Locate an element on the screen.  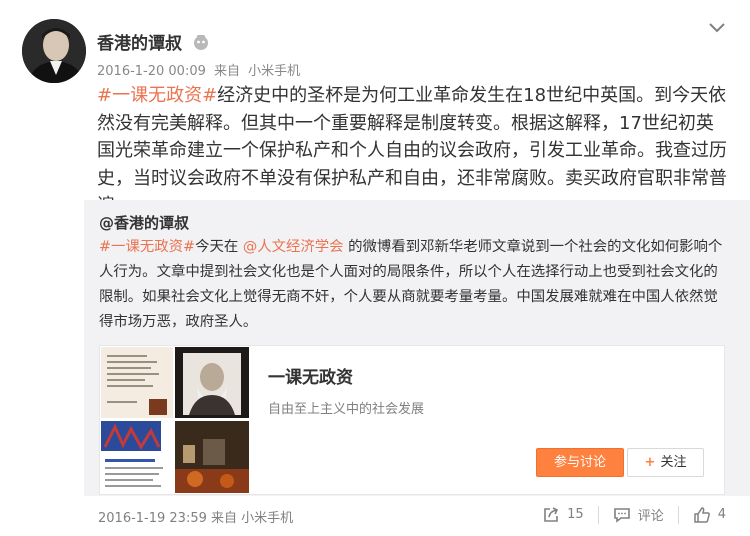
follow-button: + 关注 is located at coordinates (665, 462).